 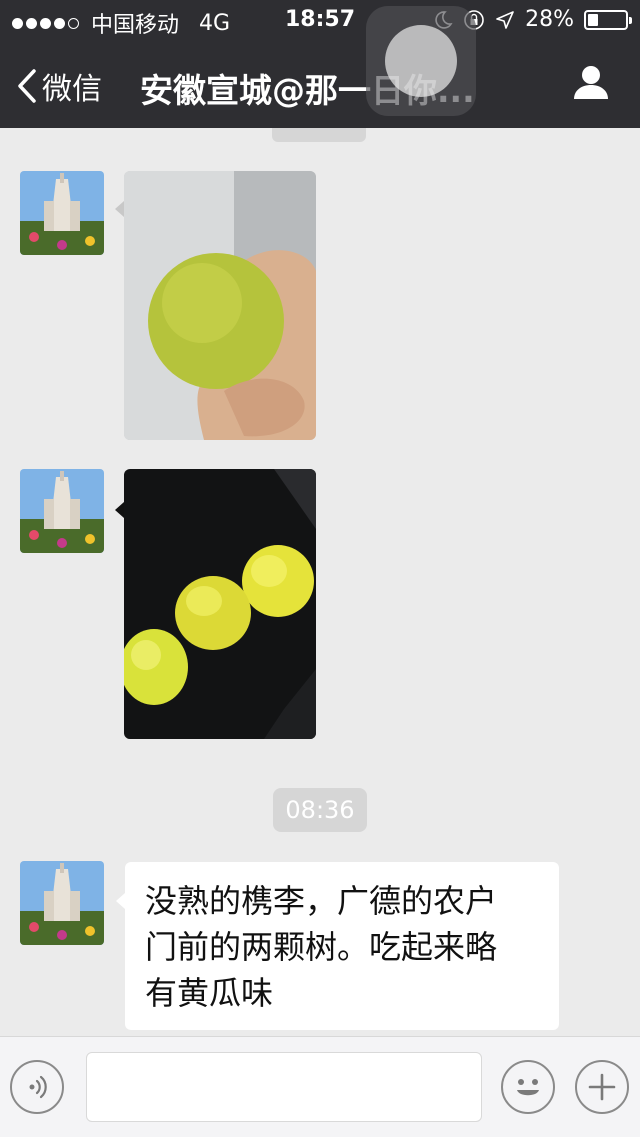 What do you see at coordinates (320, 20) in the screenshot?
I see `status-bar: 中国移动 4G 18:57 28%` at bounding box center [320, 20].